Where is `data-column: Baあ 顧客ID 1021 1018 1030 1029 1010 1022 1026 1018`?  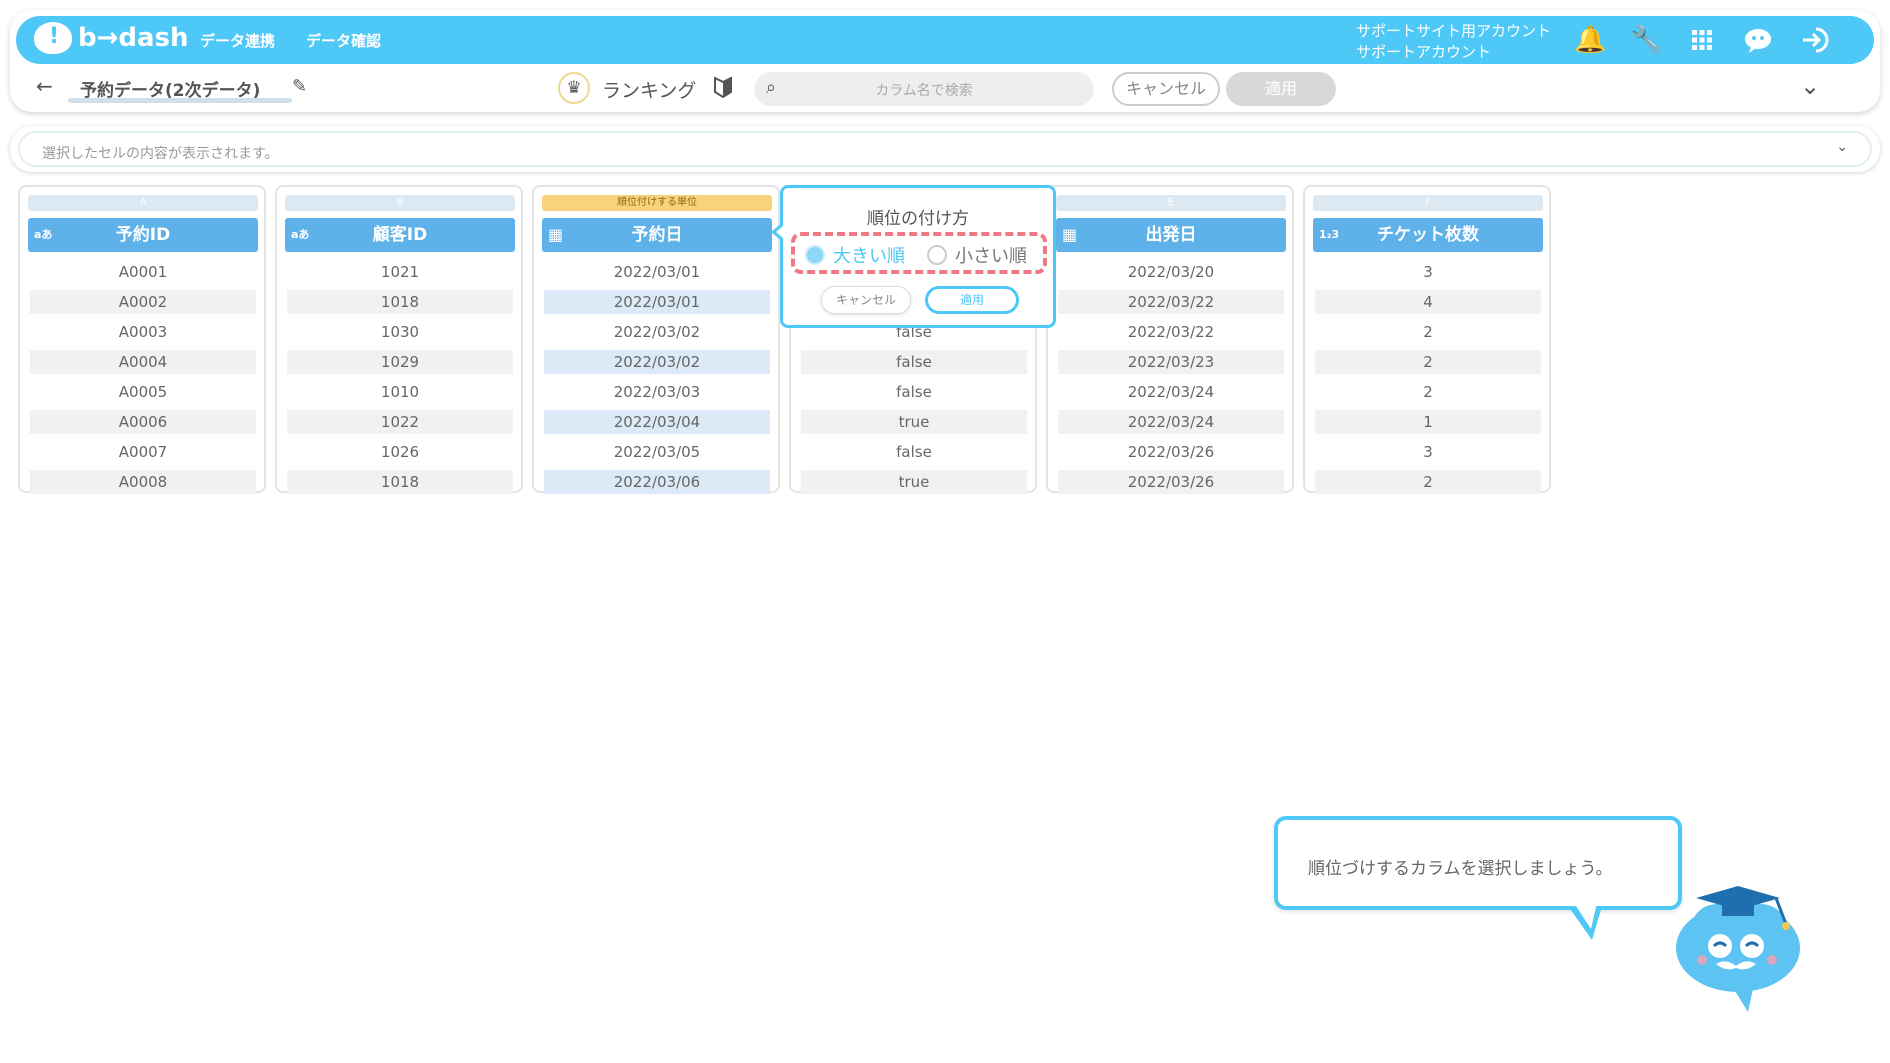 data-column: Baあ 顧客ID 1021 1018 1030 1029 1010 1022 1026 1018 is located at coordinates (399, 339).